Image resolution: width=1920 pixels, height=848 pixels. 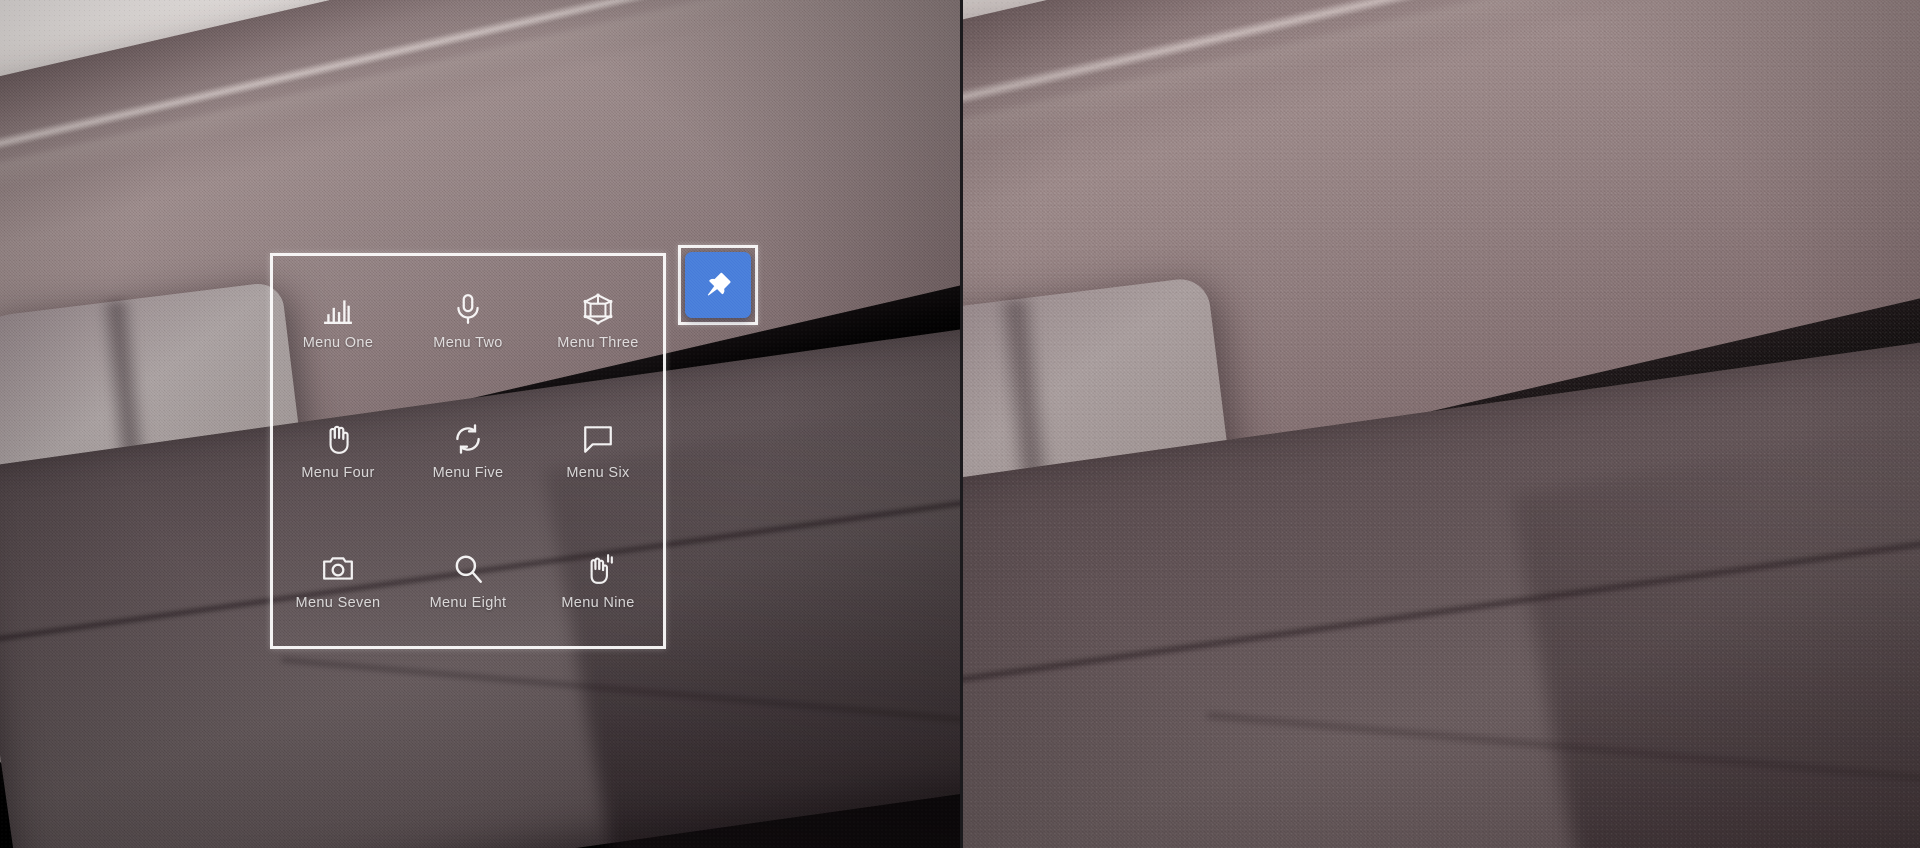 I want to click on menu-item-menu-six: Menu Six, so click(x=598, y=451).